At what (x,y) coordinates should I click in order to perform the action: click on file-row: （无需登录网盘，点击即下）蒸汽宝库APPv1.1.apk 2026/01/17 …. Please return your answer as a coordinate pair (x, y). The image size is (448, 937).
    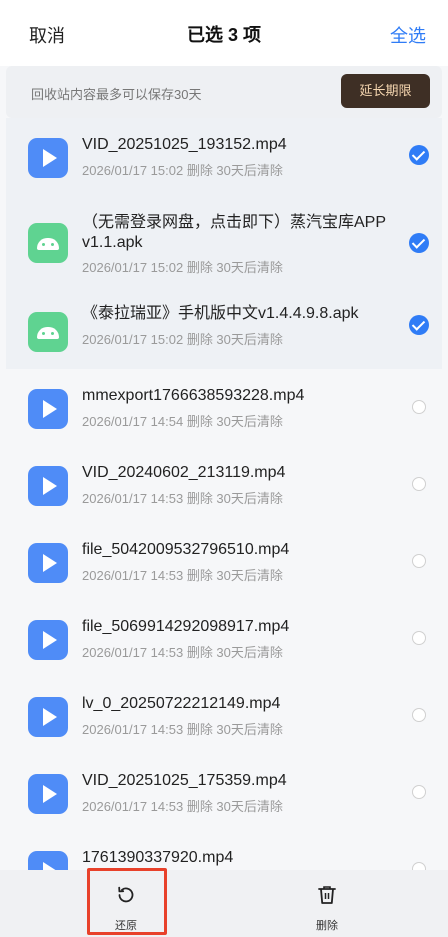
    Looking at the image, I should click on (224, 243).